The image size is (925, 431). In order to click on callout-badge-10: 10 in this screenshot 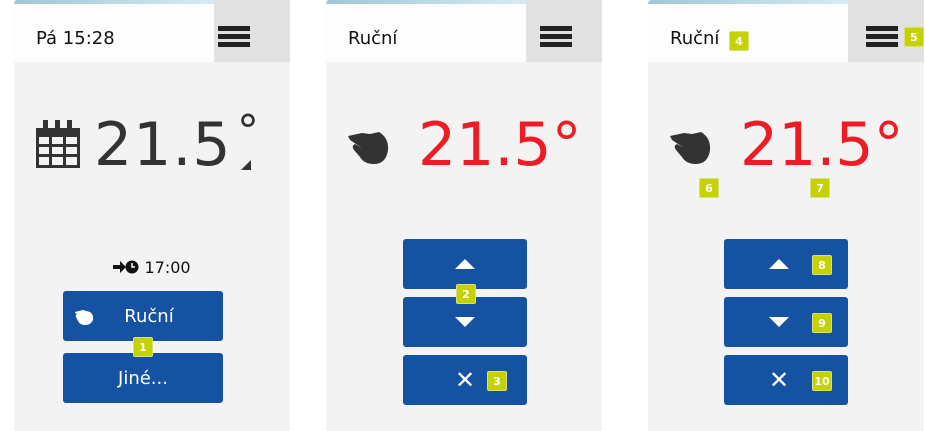, I will do `click(822, 381)`.